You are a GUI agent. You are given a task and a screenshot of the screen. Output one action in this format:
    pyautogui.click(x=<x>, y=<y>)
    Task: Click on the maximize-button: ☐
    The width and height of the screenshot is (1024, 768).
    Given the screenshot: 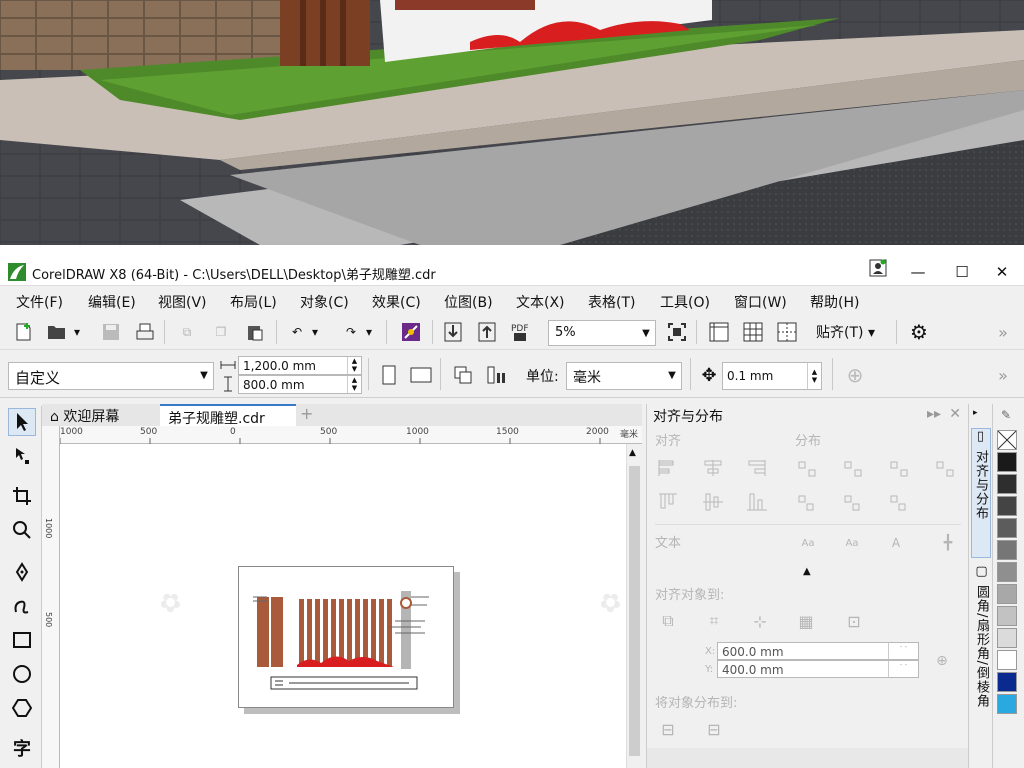 What is the action you would take?
    pyautogui.click(x=962, y=272)
    